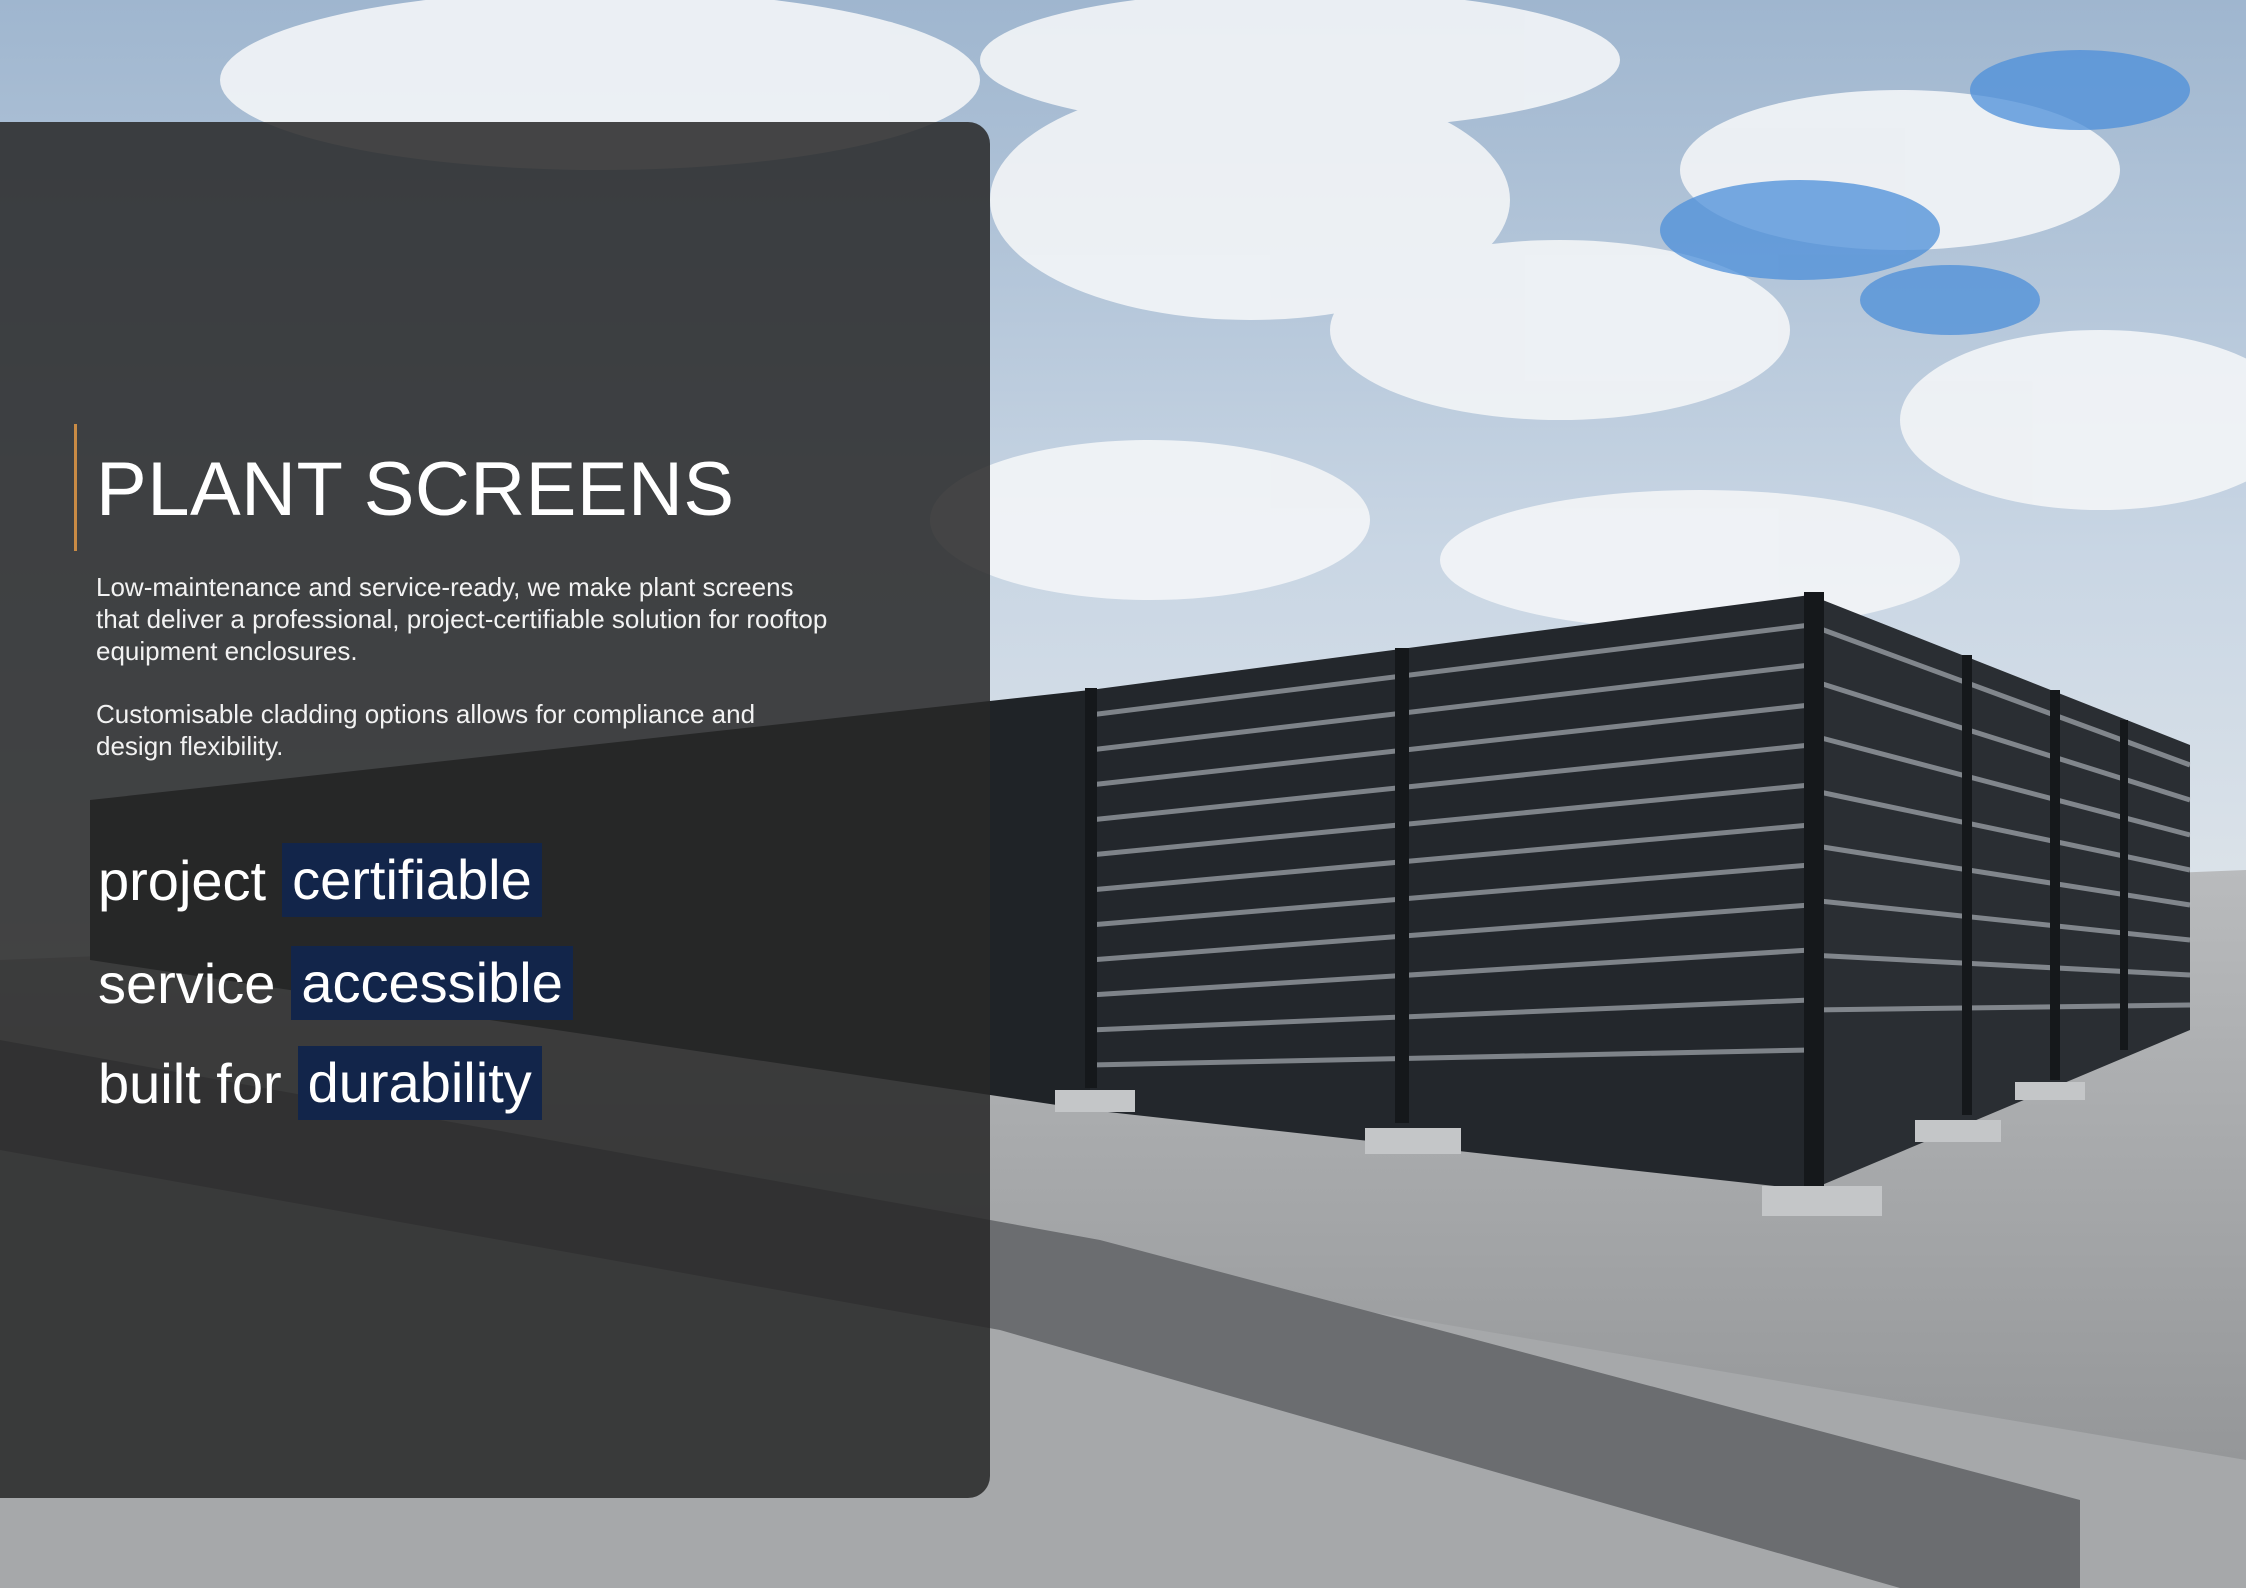 The image size is (2246, 1588). What do you see at coordinates (412, 880) in the screenshot?
I see `feature-highlight: certifiable` at bounding box center [412, 880].